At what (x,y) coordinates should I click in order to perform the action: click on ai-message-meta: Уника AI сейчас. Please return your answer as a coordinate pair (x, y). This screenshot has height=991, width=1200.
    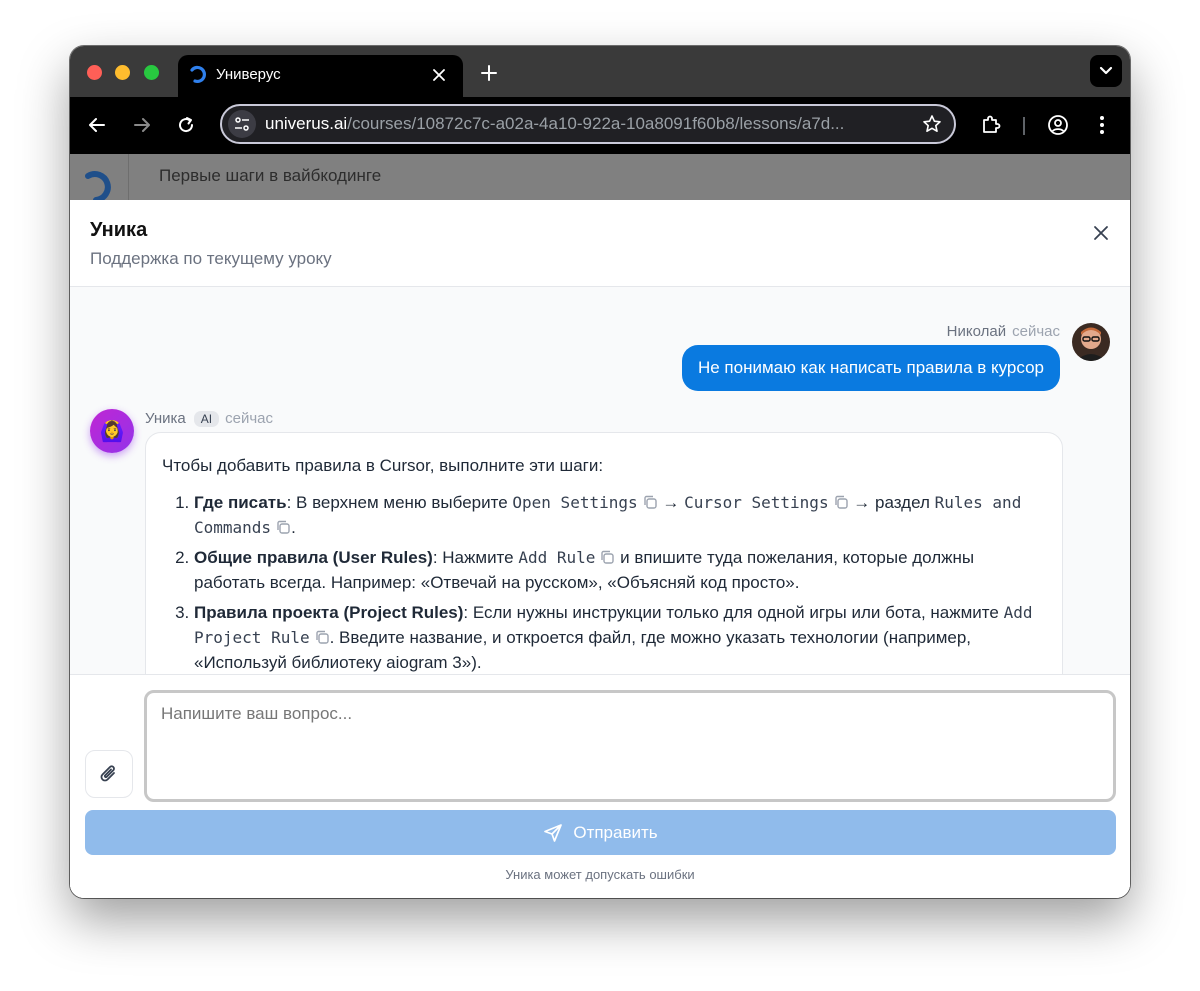
    Looking at the image, I should click on (209, 418).